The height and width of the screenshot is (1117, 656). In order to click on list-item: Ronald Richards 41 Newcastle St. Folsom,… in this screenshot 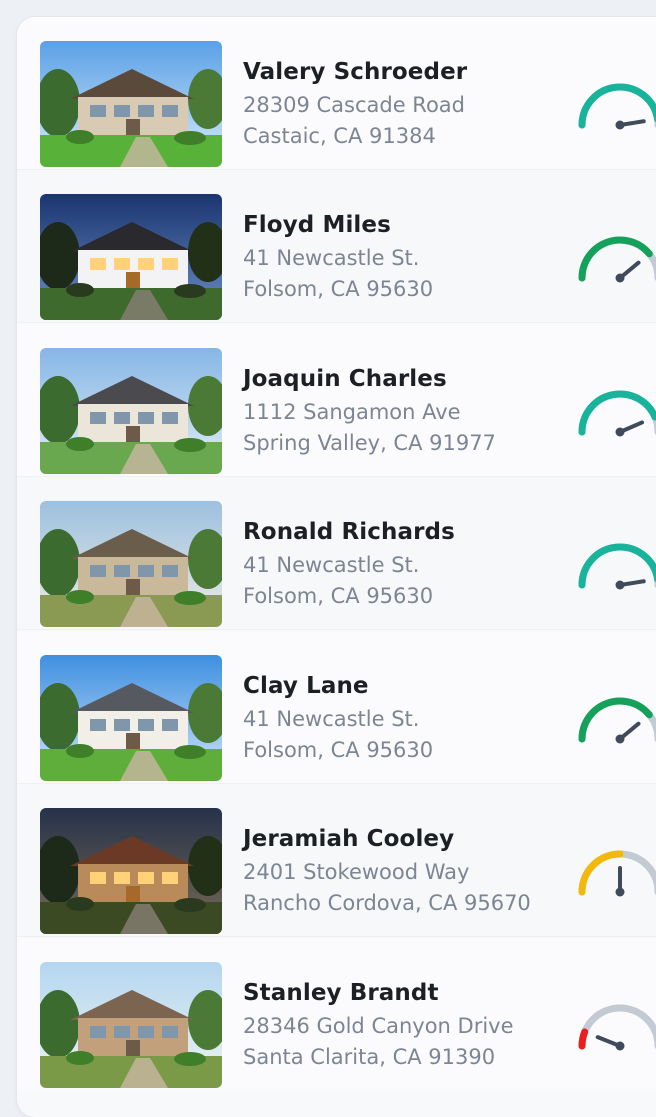, I will do `click(336, 553)`.